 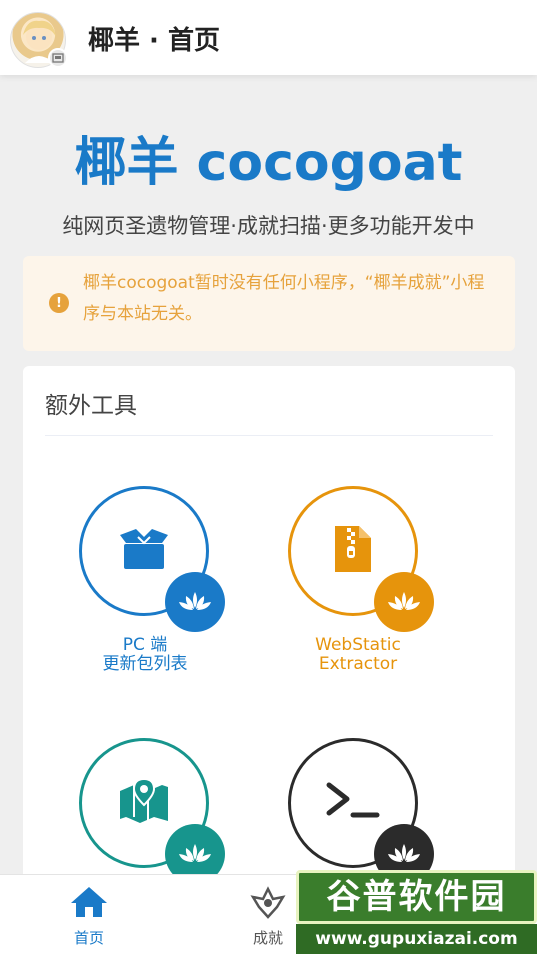 I want to click on exclamation-icon: !, so click(x=59, y=303).